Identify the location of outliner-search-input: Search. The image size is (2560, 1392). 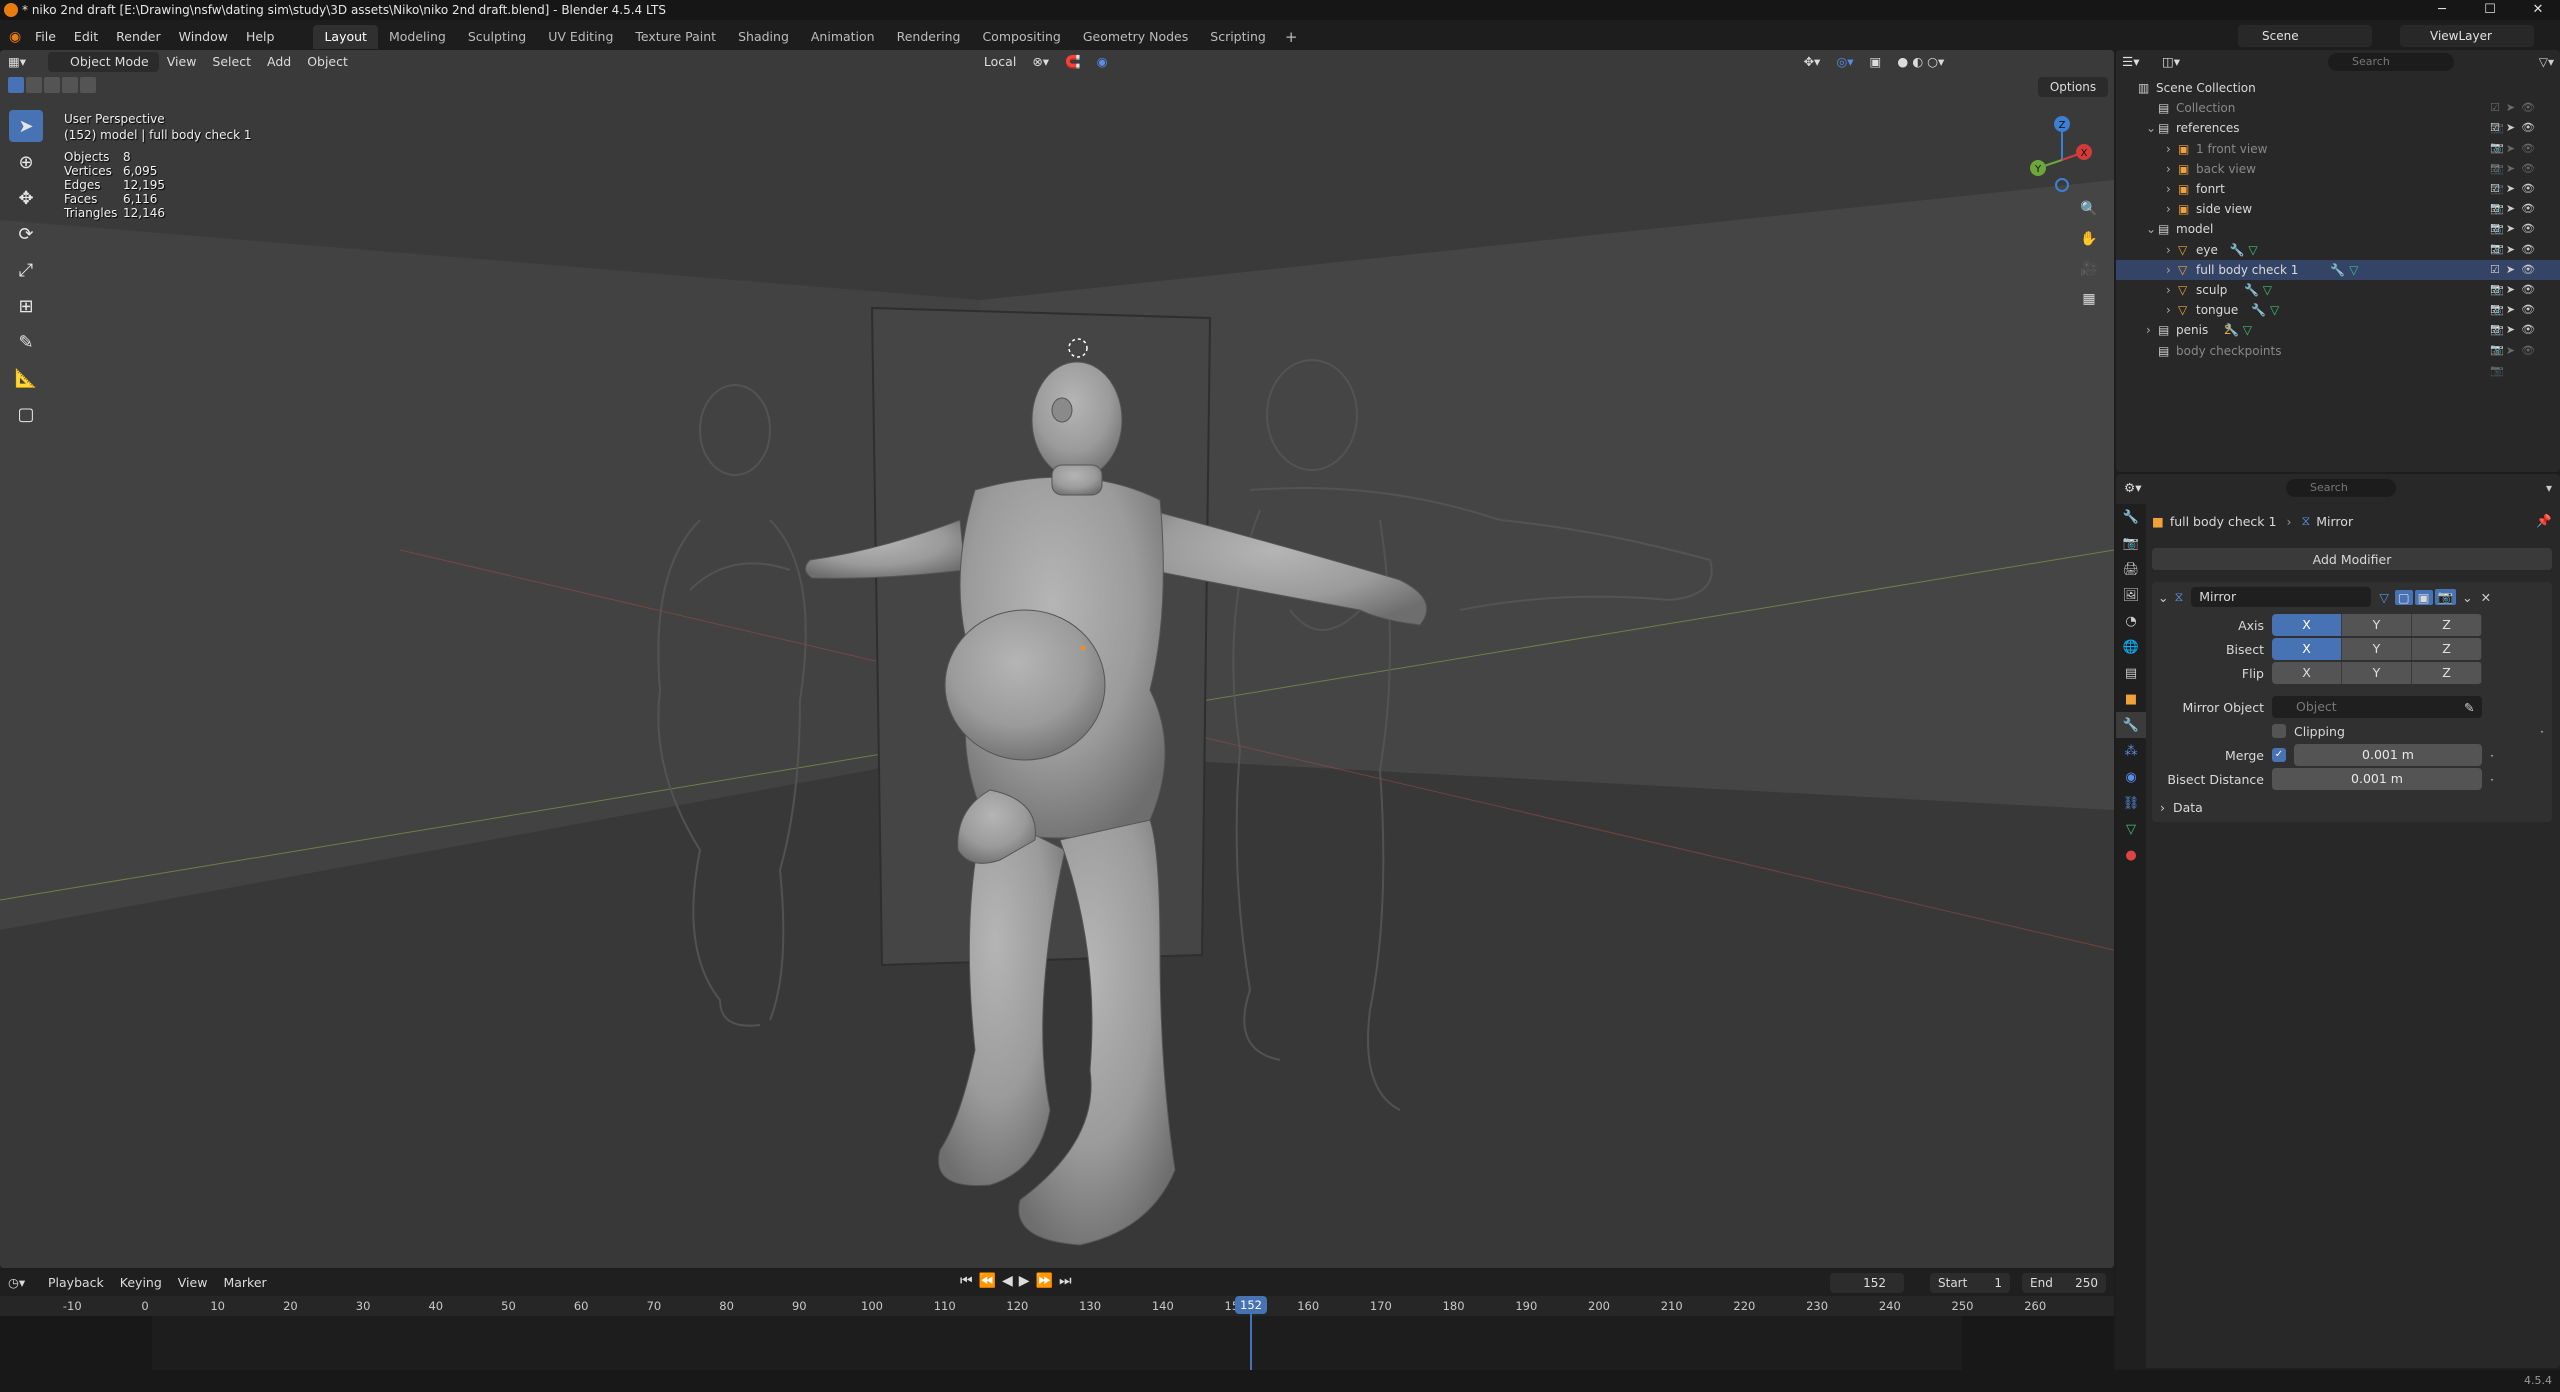
(2391, 62).